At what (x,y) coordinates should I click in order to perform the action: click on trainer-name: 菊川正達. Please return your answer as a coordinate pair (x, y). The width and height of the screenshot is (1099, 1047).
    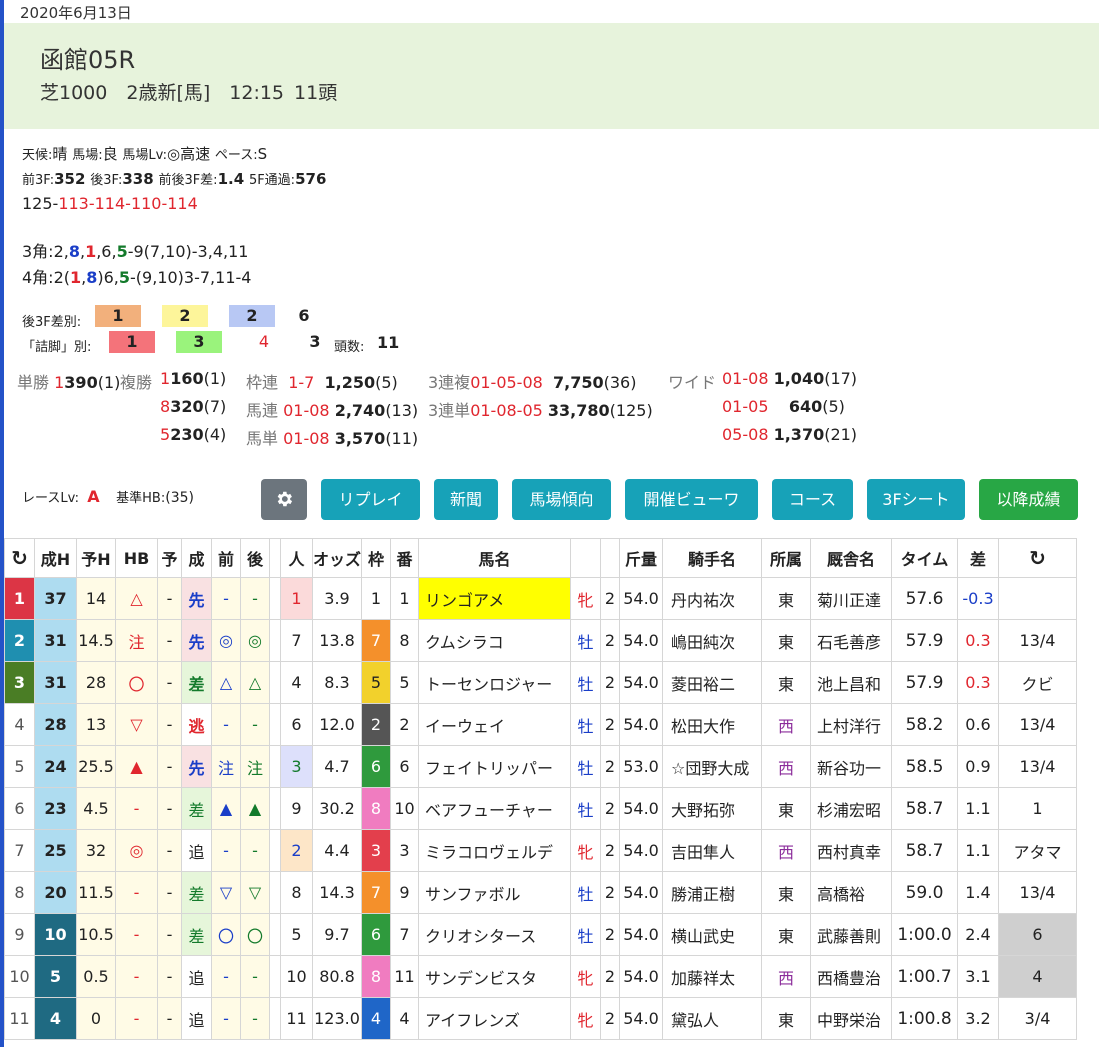
    Looking at the image, I should click on (851, 598).